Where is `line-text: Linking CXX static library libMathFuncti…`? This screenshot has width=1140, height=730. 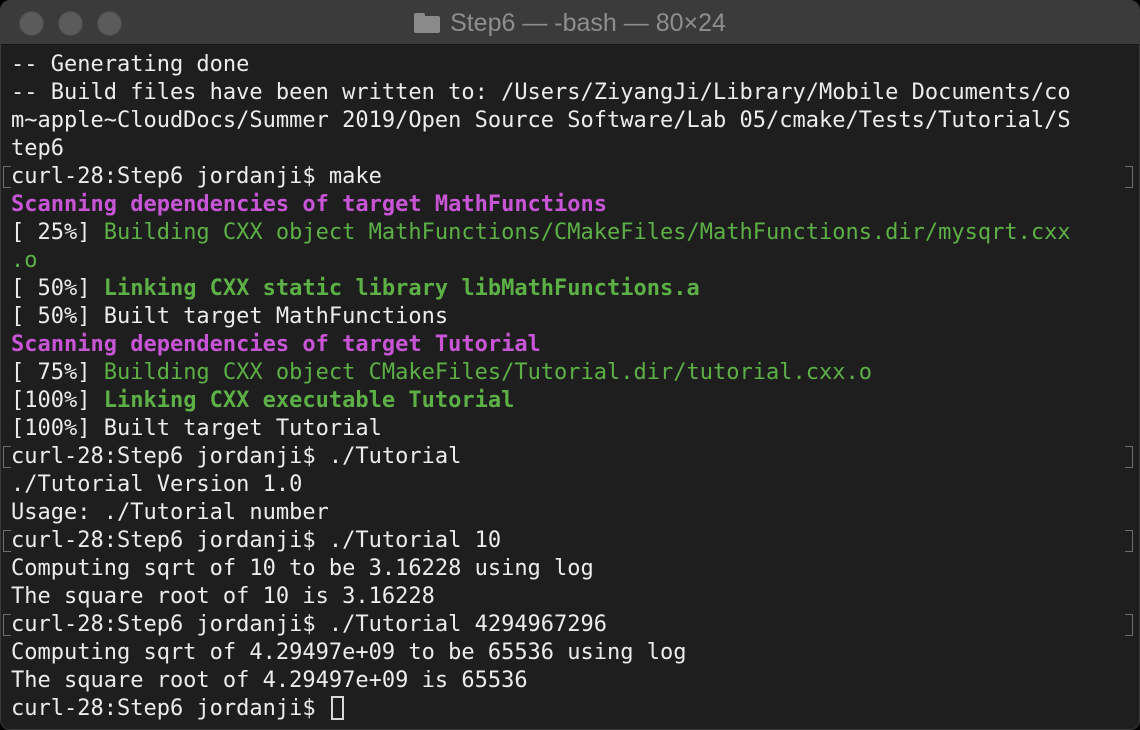
line-text: Linking CXX static library libMathFuncti… is located at coordinates (401, 288).